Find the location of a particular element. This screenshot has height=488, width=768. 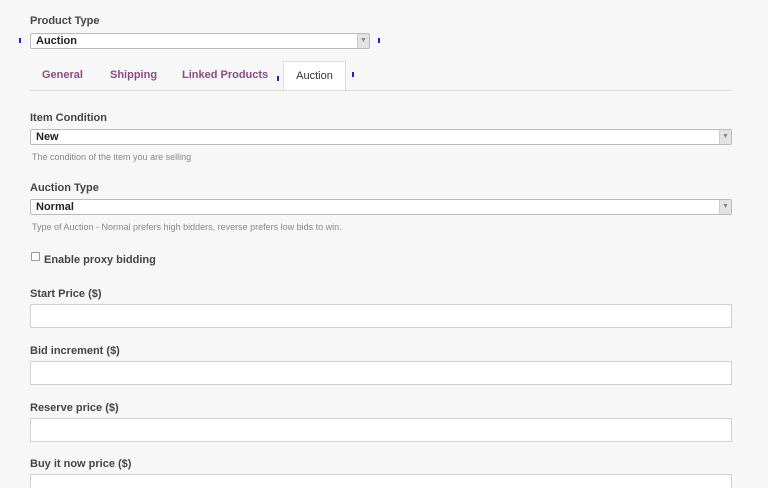

product-type-label: Product Type is located at coordinates (65, 21).